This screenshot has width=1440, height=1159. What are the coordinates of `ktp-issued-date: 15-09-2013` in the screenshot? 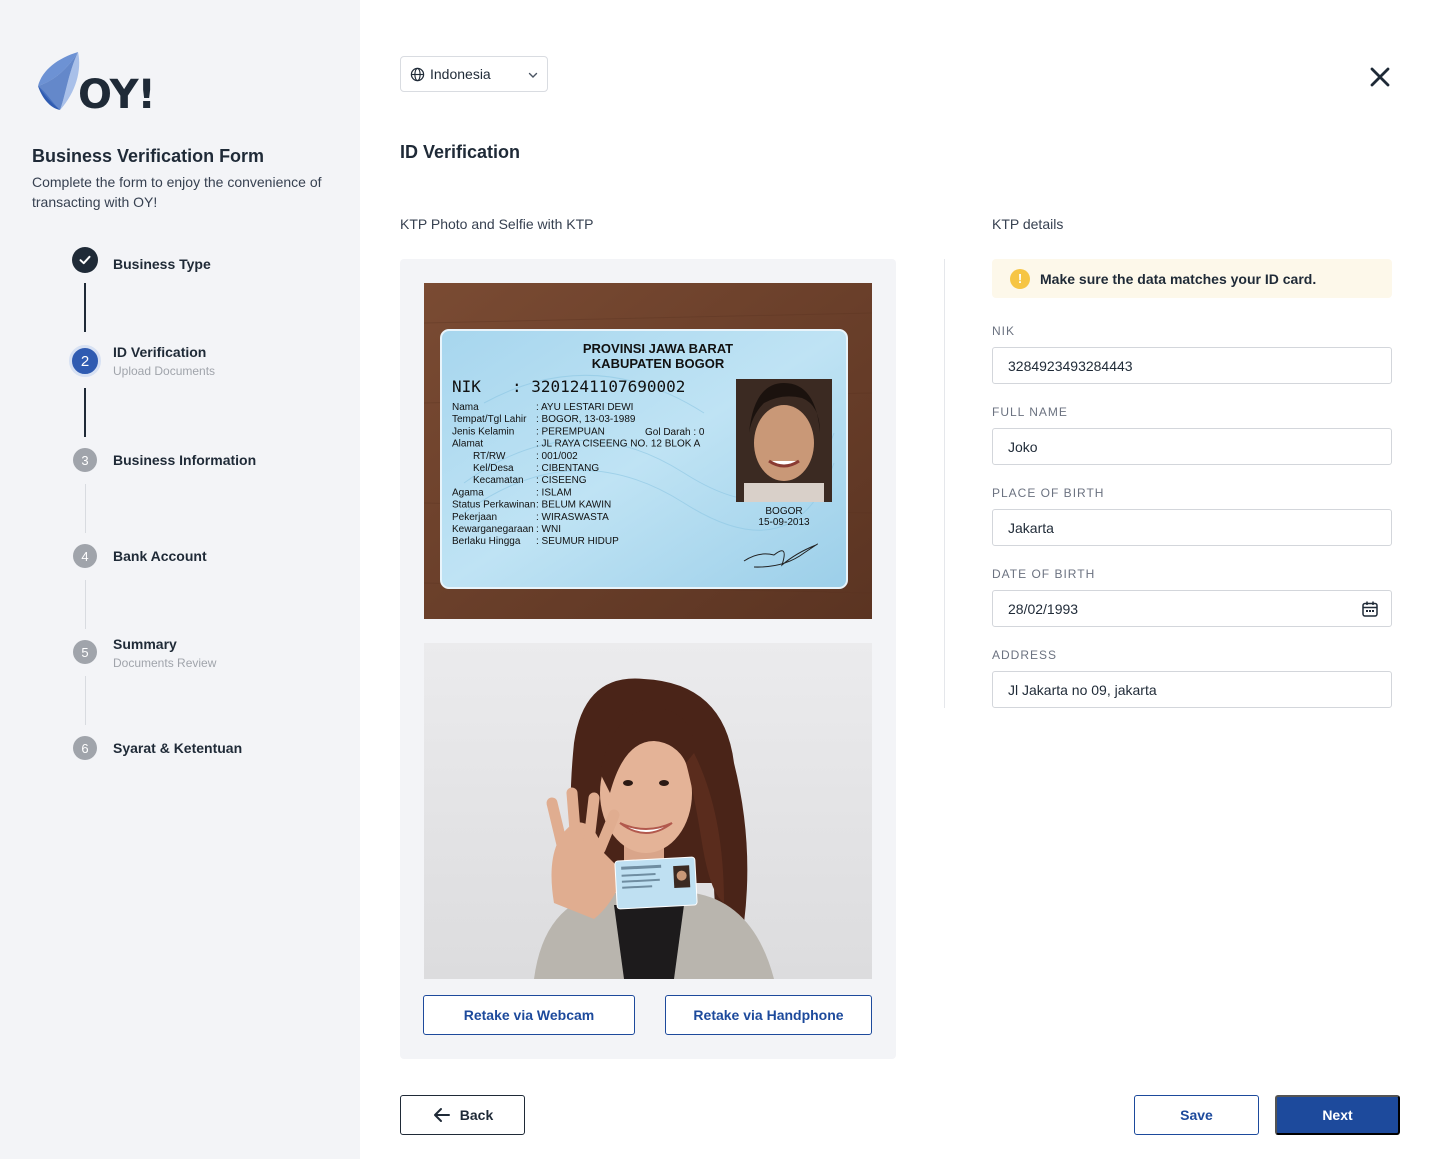 It's located at (784, 522).